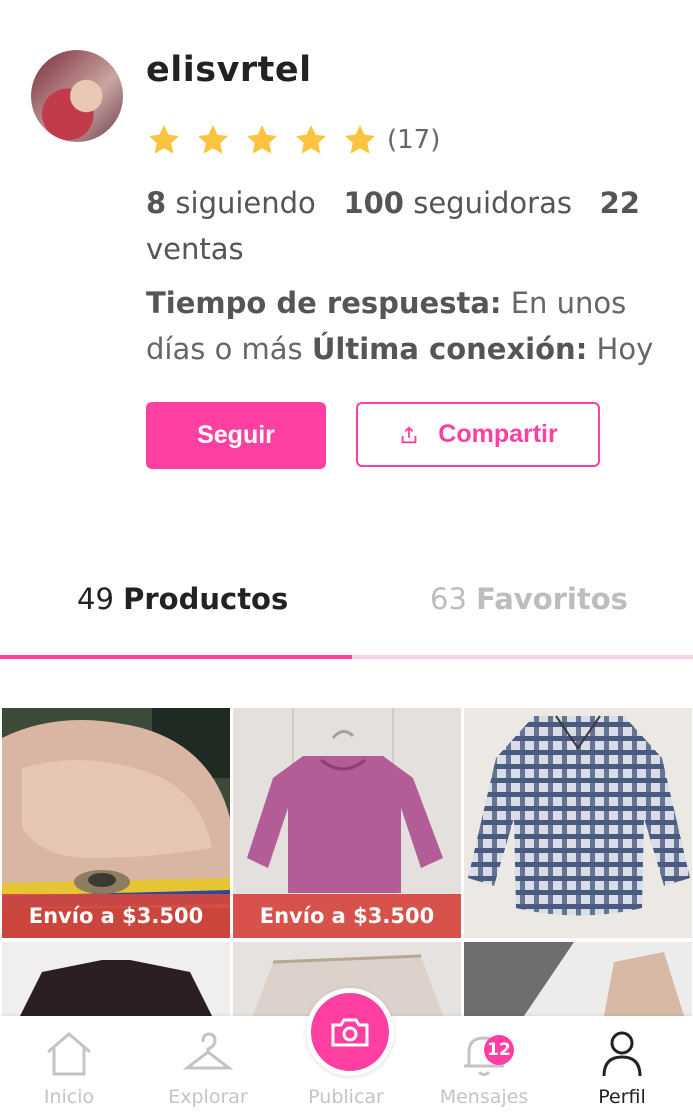 This screenshot has height=1120, width=693. I want to click on profile-stats: 8 siguiendo 100 seguidoras 22 ventas, so click(396, 226).